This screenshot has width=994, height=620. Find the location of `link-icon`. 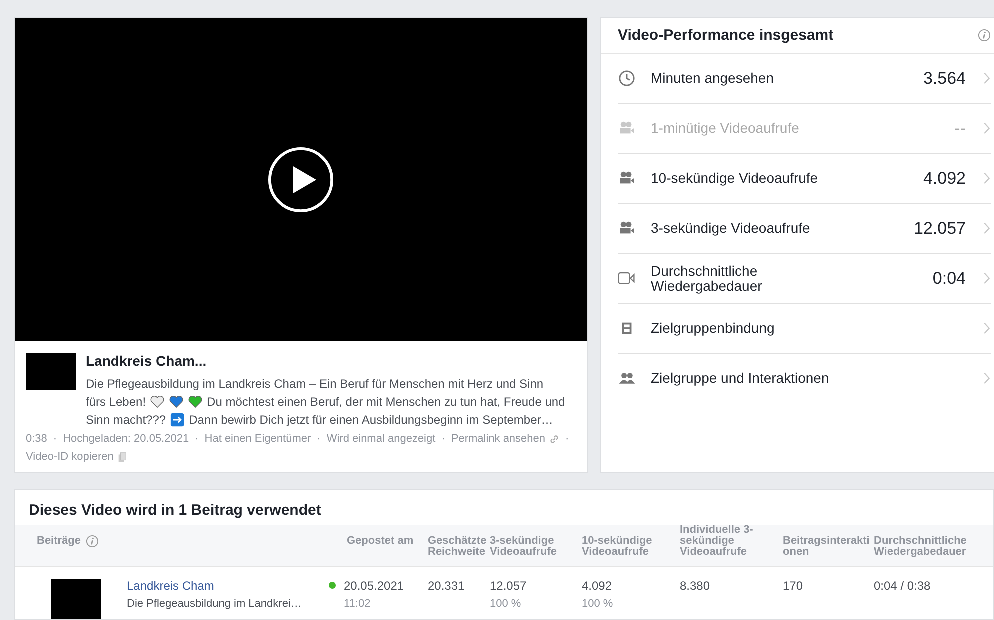

link-icon is located at coordinates (554, 439).